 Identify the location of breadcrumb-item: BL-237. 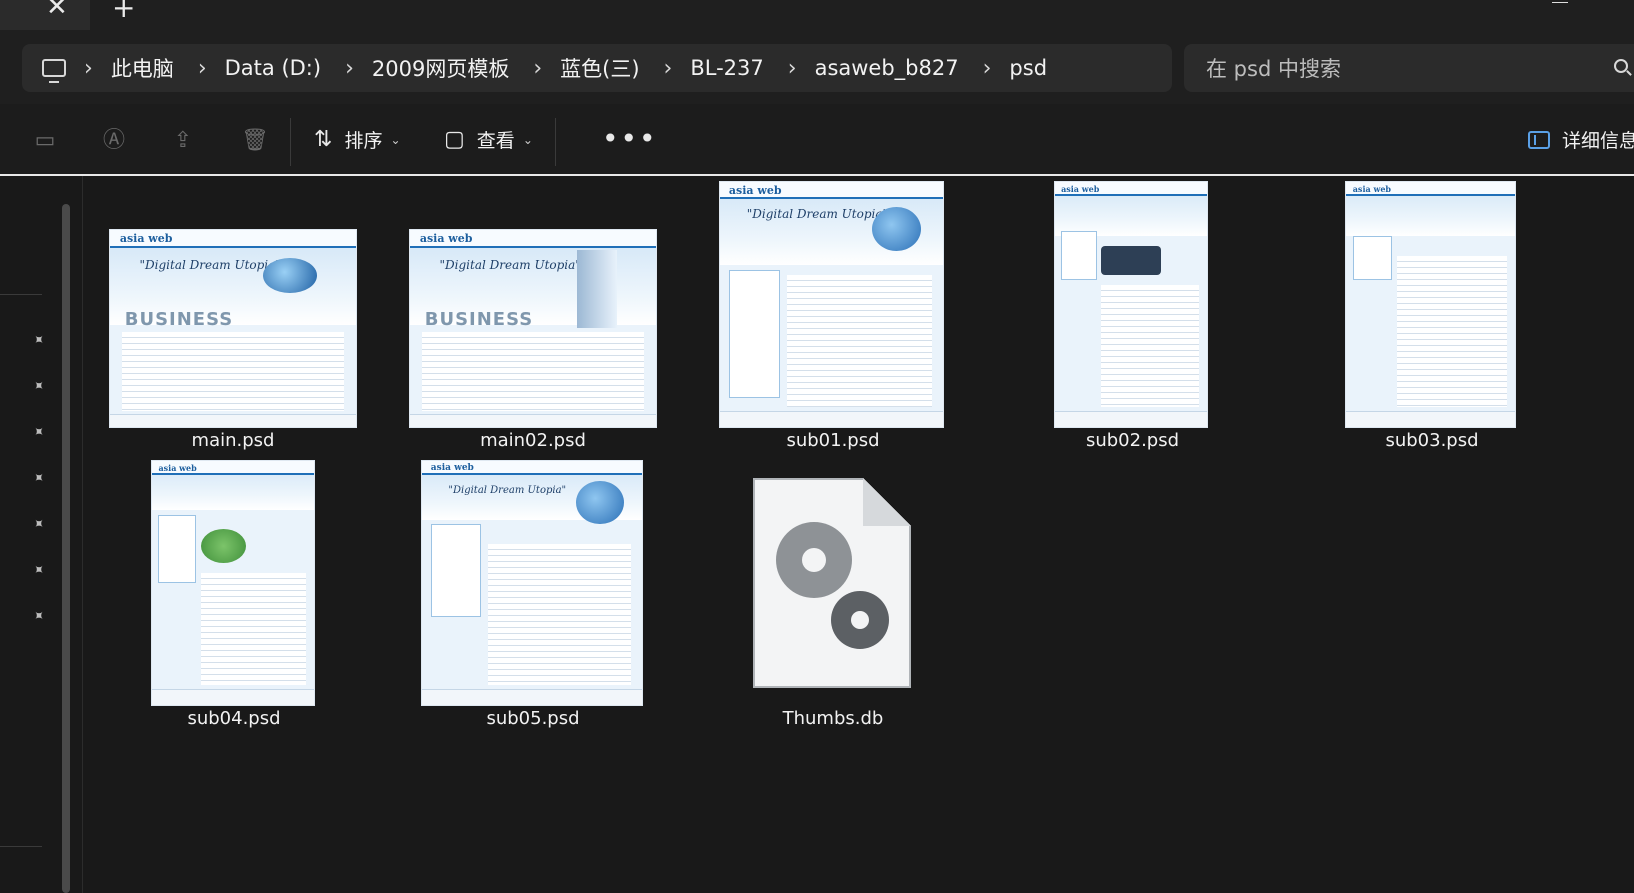
(726, 68).